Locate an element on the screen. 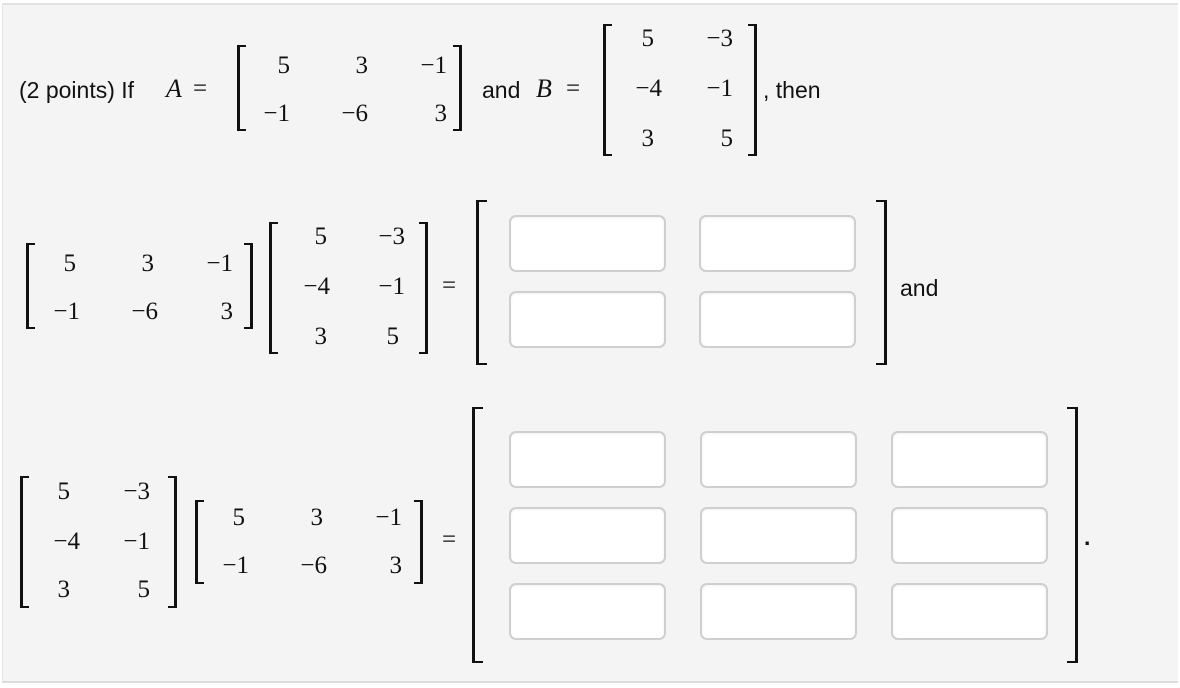 The width and height of the screenshot is (1180, 688). var-a: A is located at coordinates (174, 88).